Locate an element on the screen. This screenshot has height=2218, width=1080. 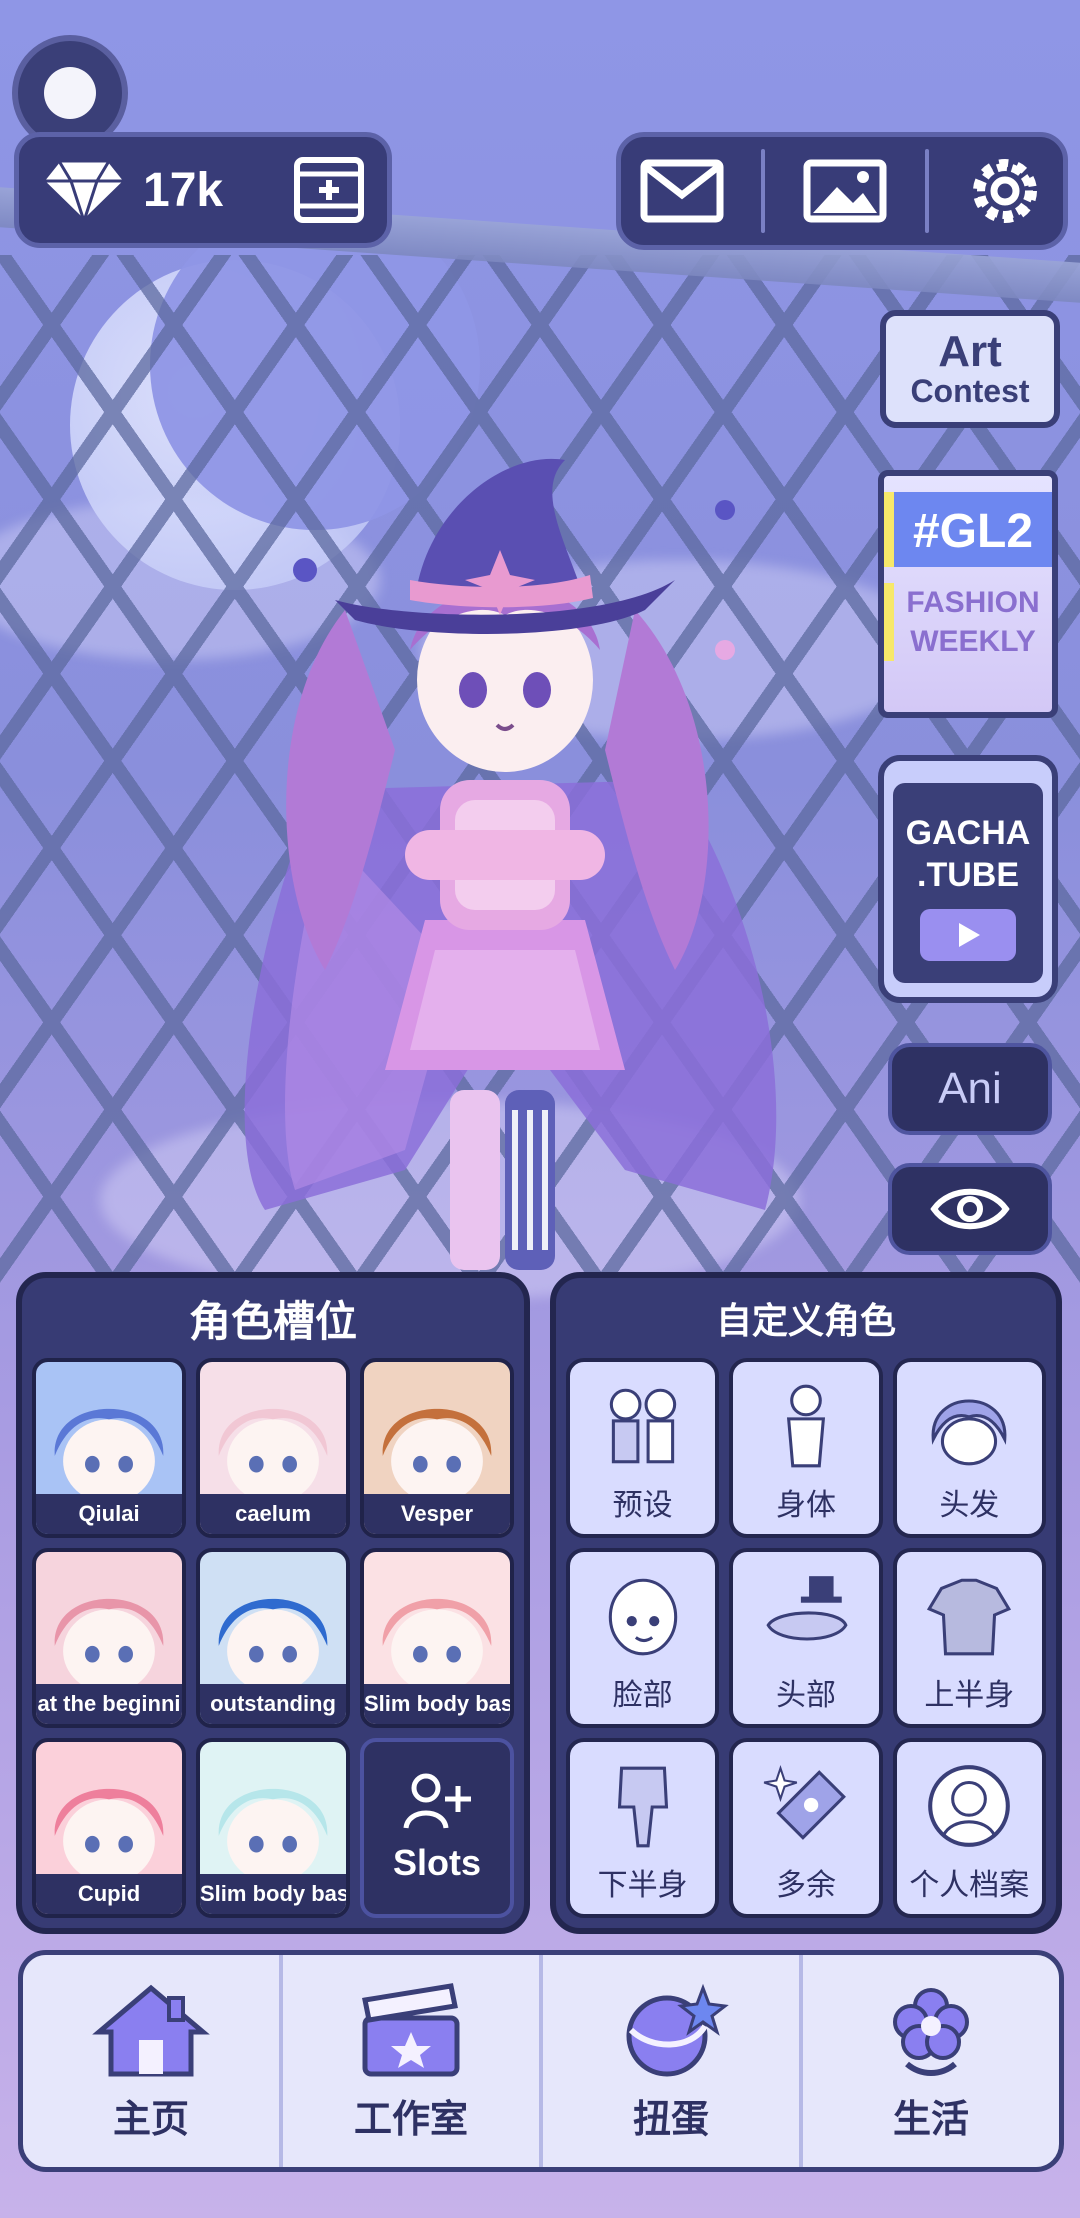
top-icon-bar is located at coordinates (842, 191).